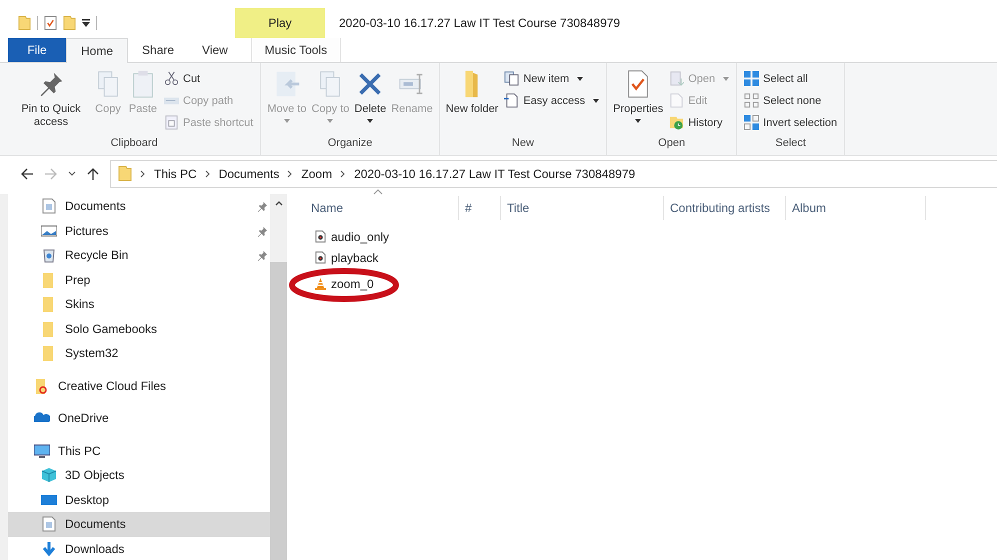 This screenshot has width=997, height=560. Describe the element at coordinates (752, 122) in the screenshot. I see `invert-selection-icon` at that location.